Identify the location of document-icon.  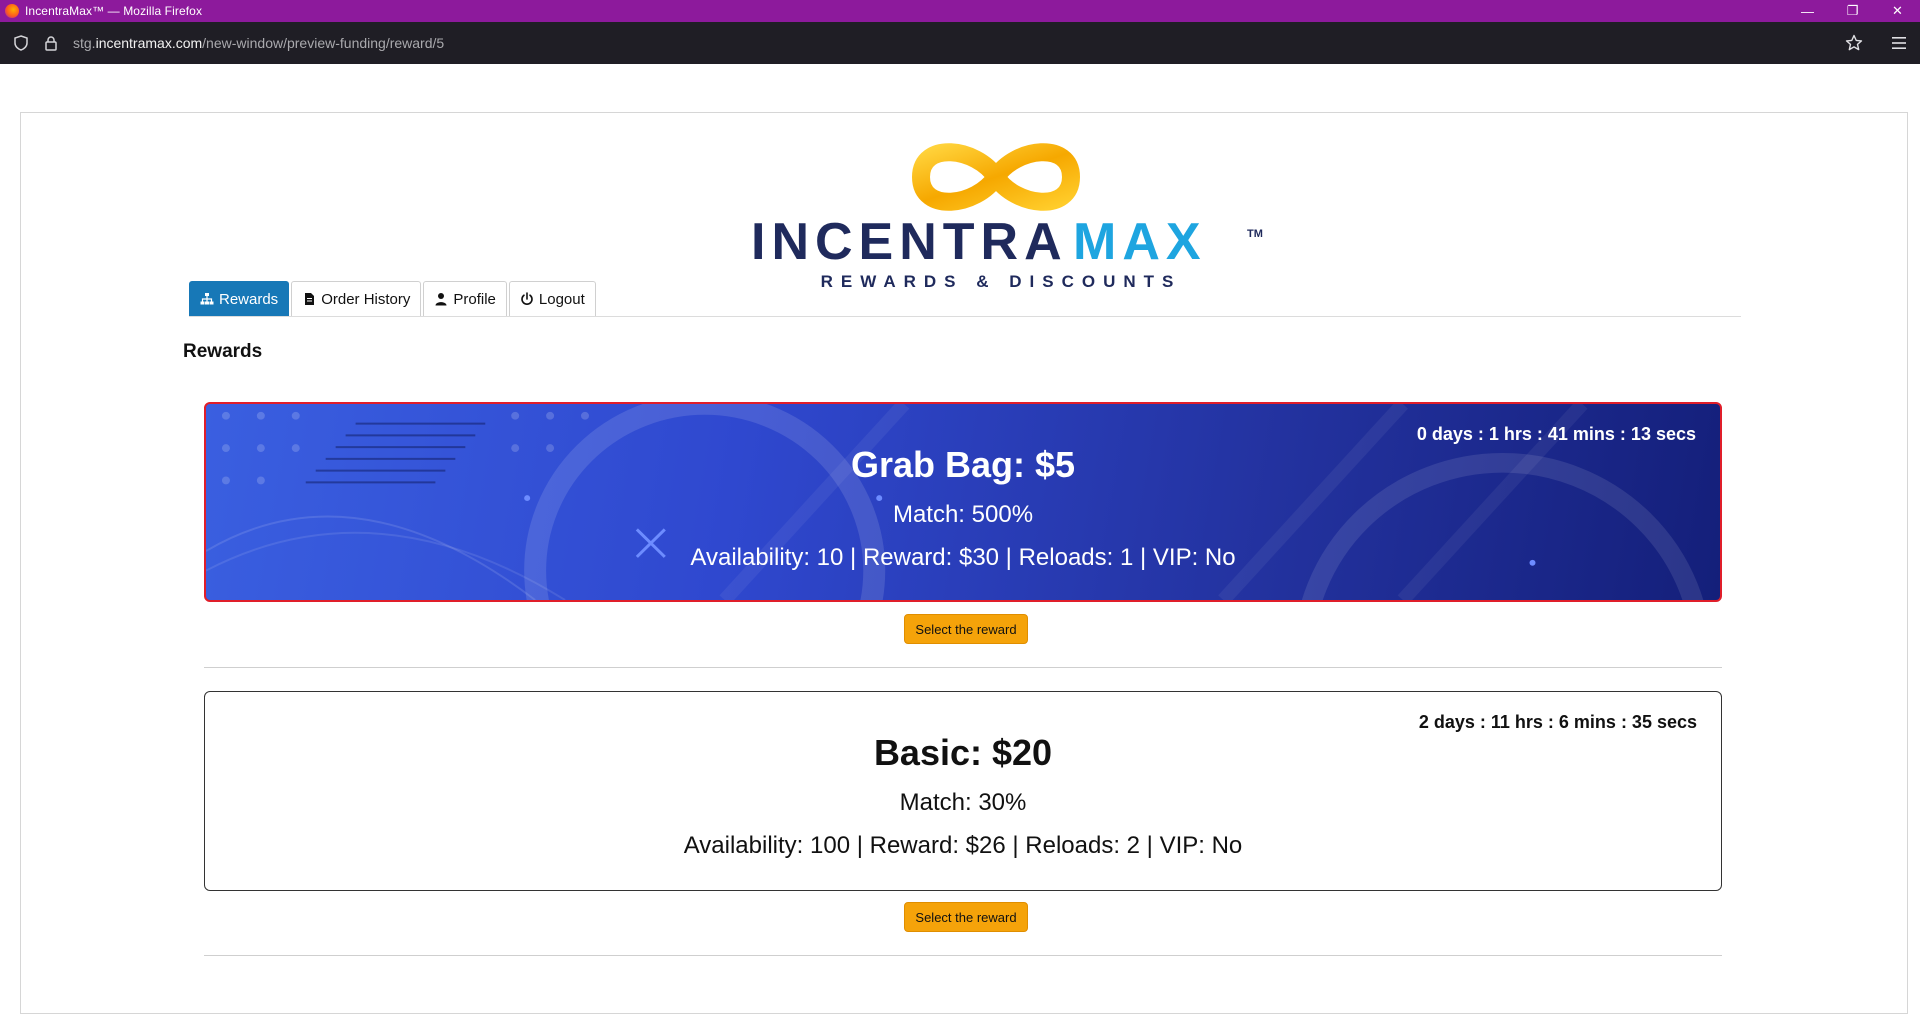
(310, 299).